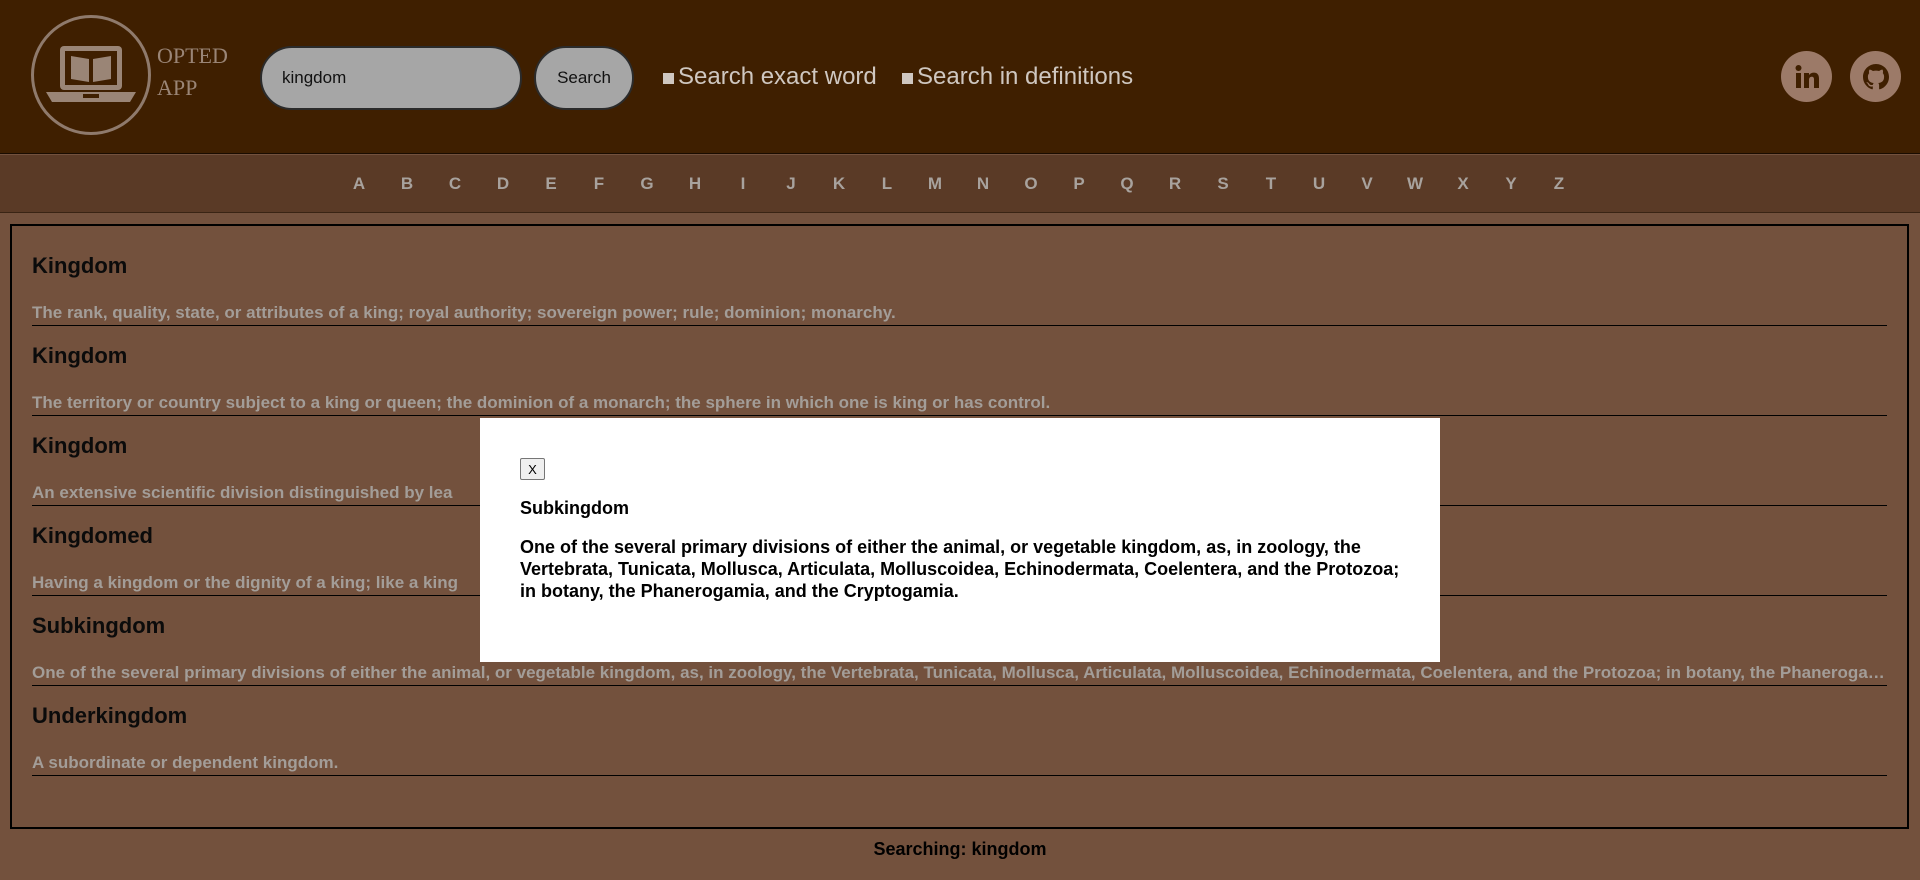 This screenshot has height=880, width=1920. I want to click on letter-link-j: J, so click(791, 184).